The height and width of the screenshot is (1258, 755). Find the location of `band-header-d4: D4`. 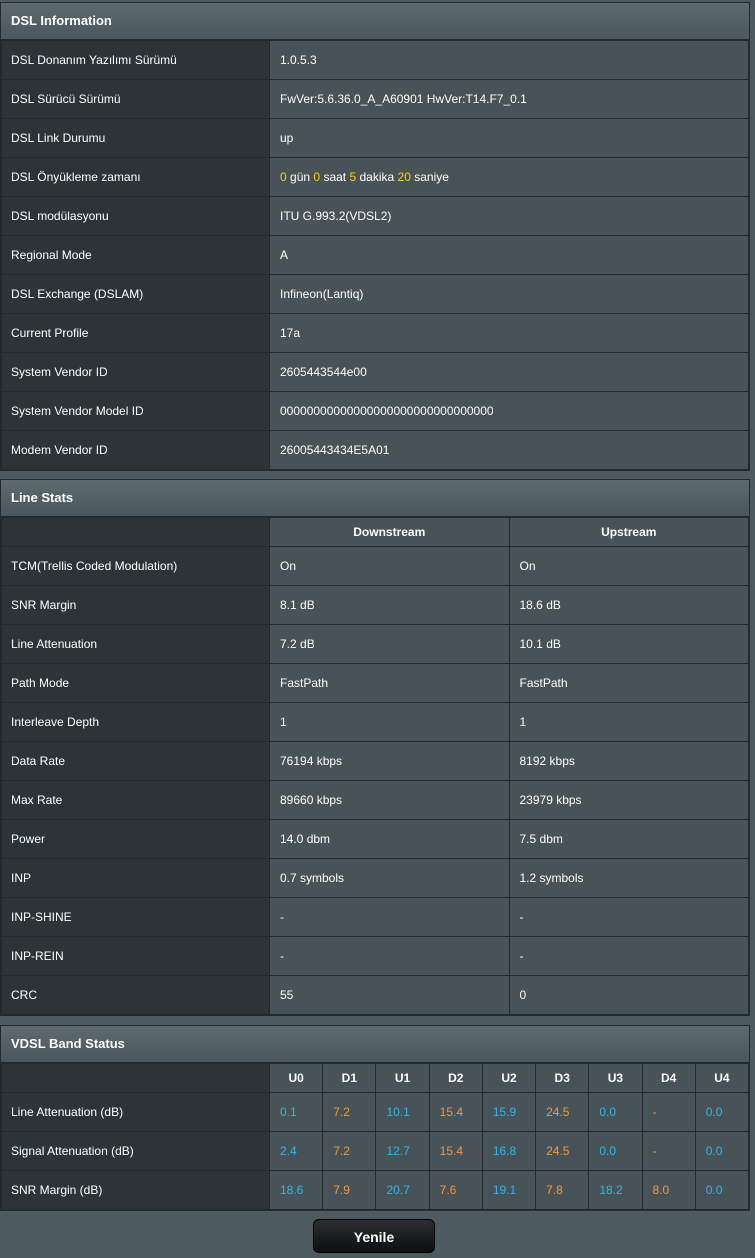

band-header-d4: D4 is located at coordinates (668, 1078).